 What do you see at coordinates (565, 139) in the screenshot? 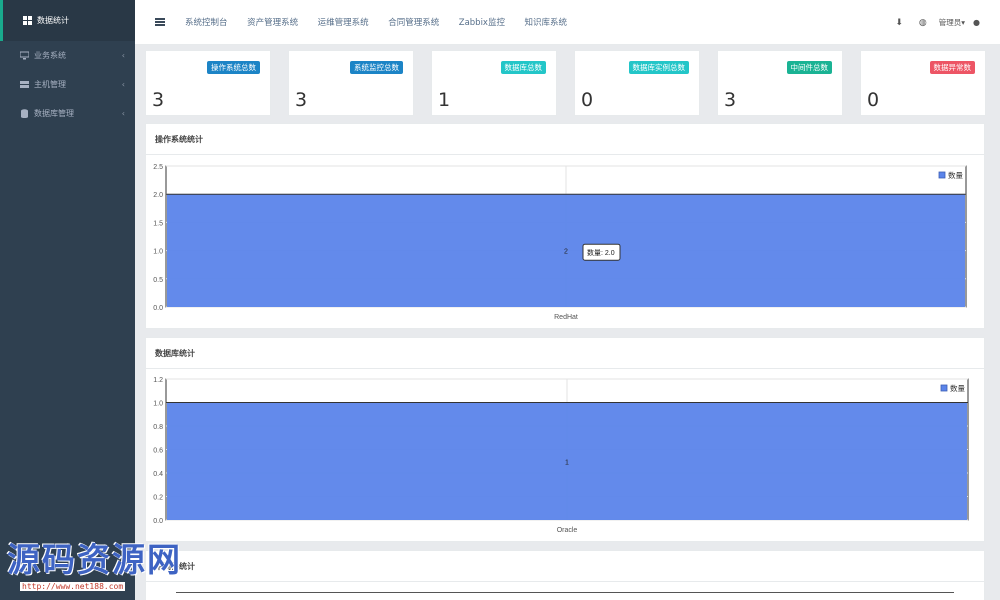
I see `panel-title: 操作系统统计` at bounding box center [565, 139].